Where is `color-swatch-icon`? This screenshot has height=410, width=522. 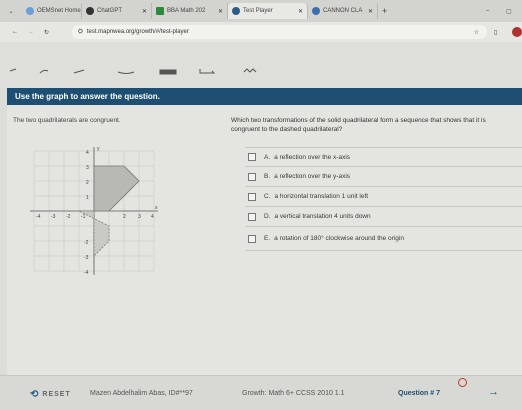
color-swatch-icon is located at coordinates (168, 72).